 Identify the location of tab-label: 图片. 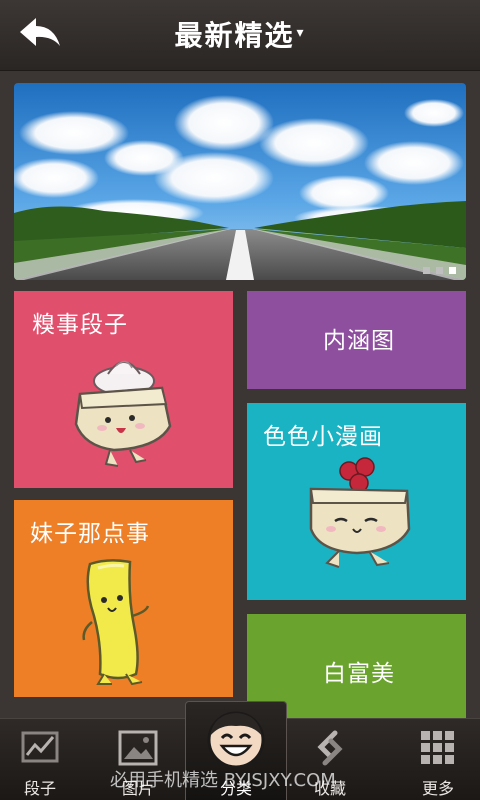
(137, 788).